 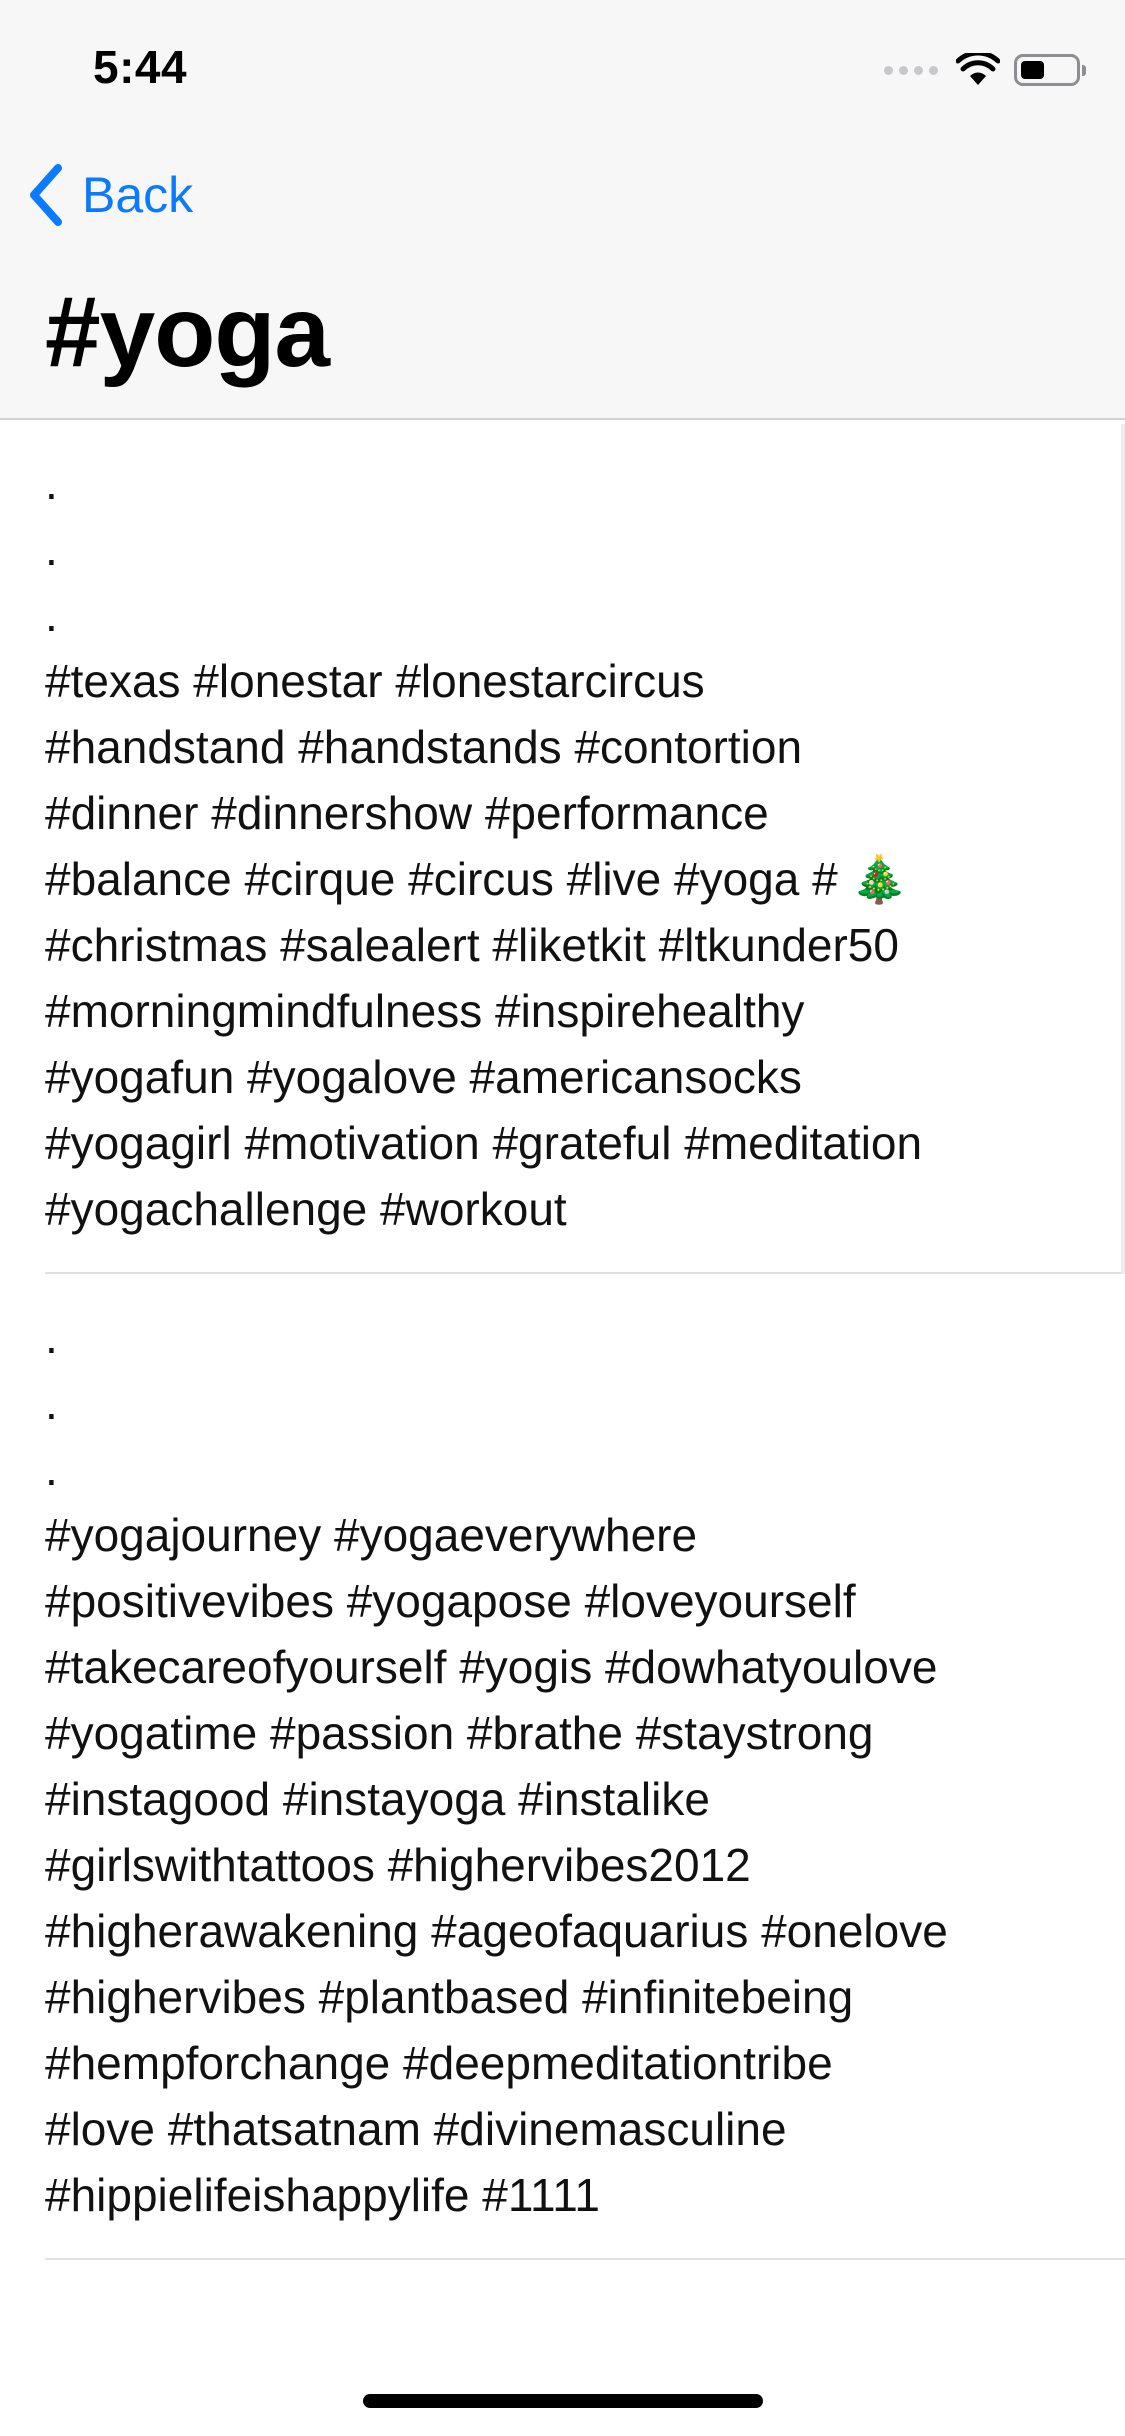 What do you see at coordinates (46, 195) in the screenshot?
I see `chevron-left-icon` at bounding box center [46, 195].